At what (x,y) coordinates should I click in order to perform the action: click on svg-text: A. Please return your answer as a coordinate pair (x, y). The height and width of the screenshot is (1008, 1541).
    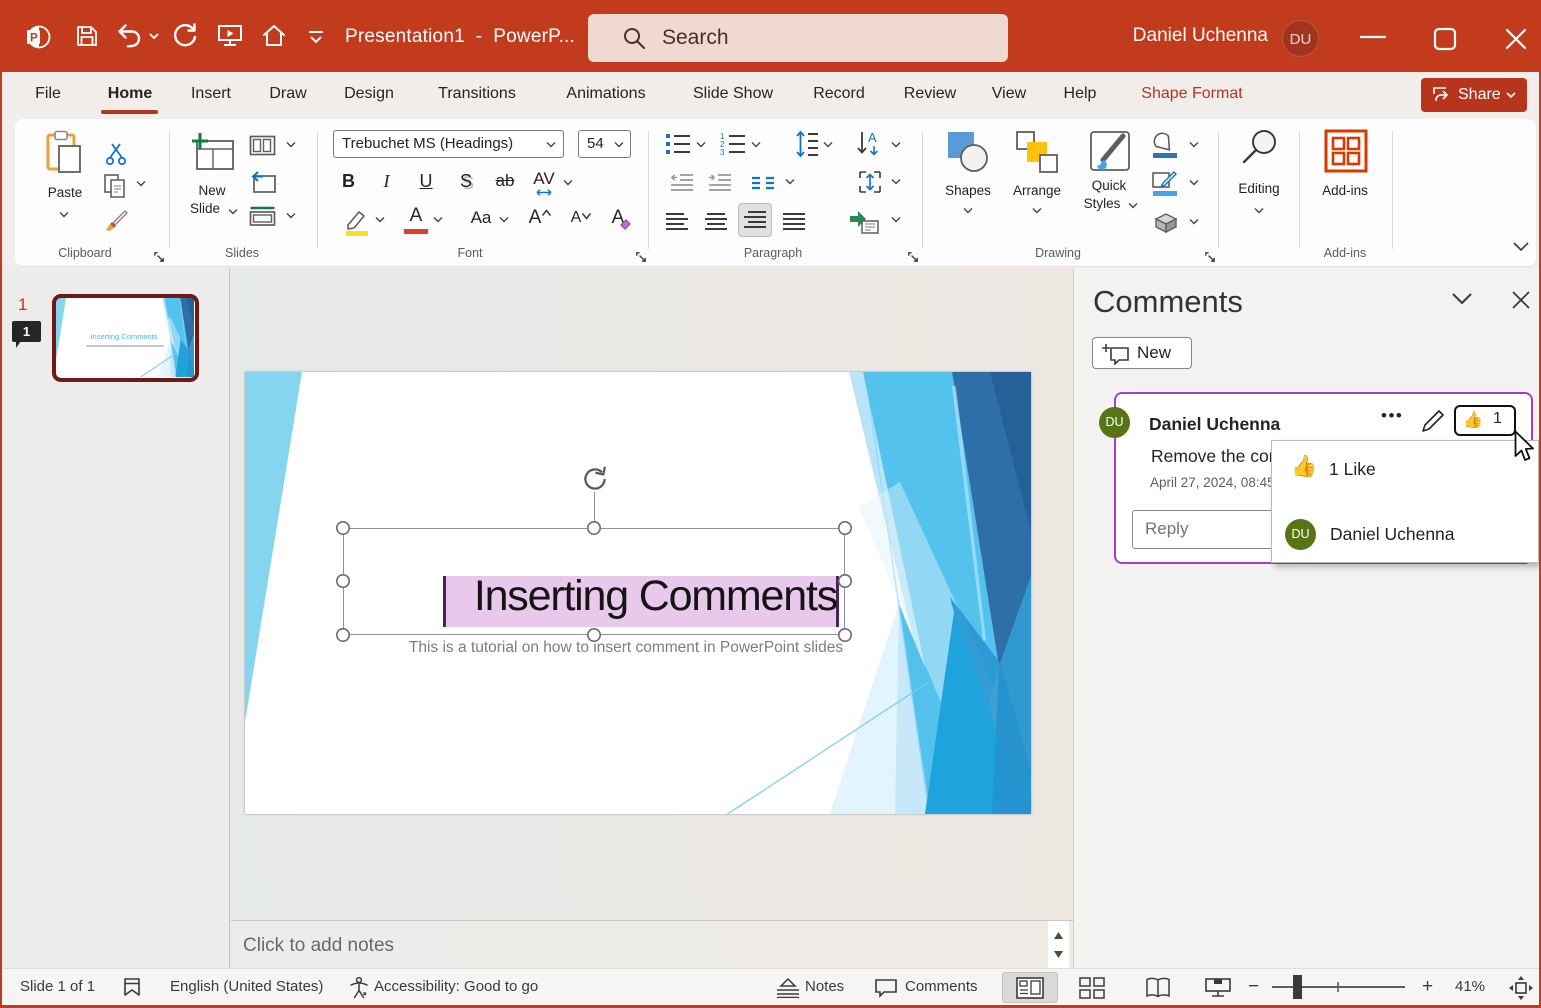
    Looking at the image, I should click on (872, 137).